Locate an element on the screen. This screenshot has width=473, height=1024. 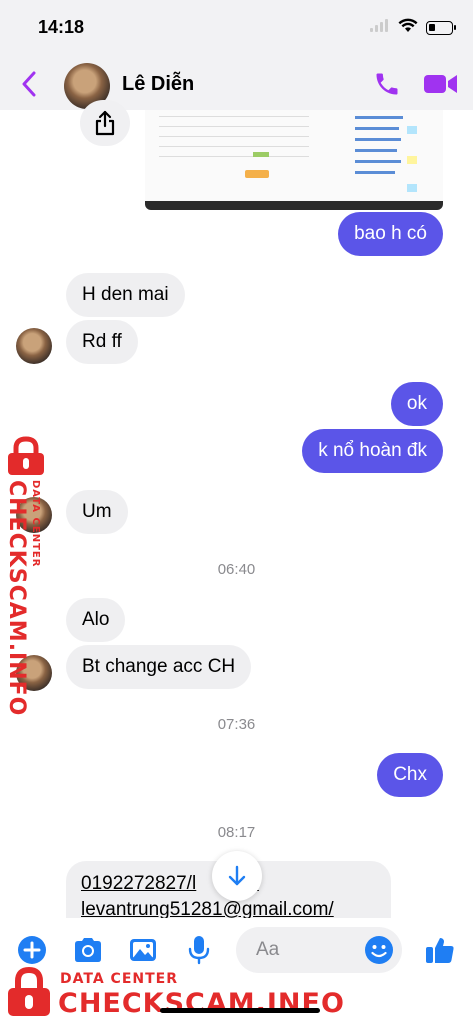
share-button is located at coordinates (105, 123).